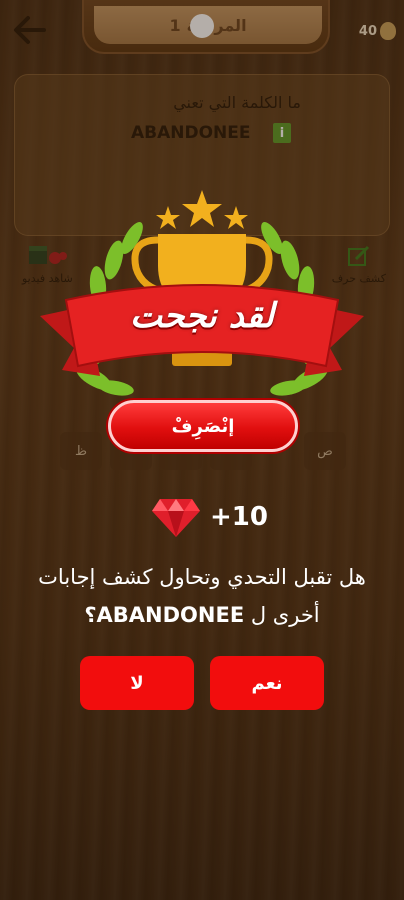 This screenshot has width=404, height=900. I want to click on ruby-gem-icon, so click(176, 518).